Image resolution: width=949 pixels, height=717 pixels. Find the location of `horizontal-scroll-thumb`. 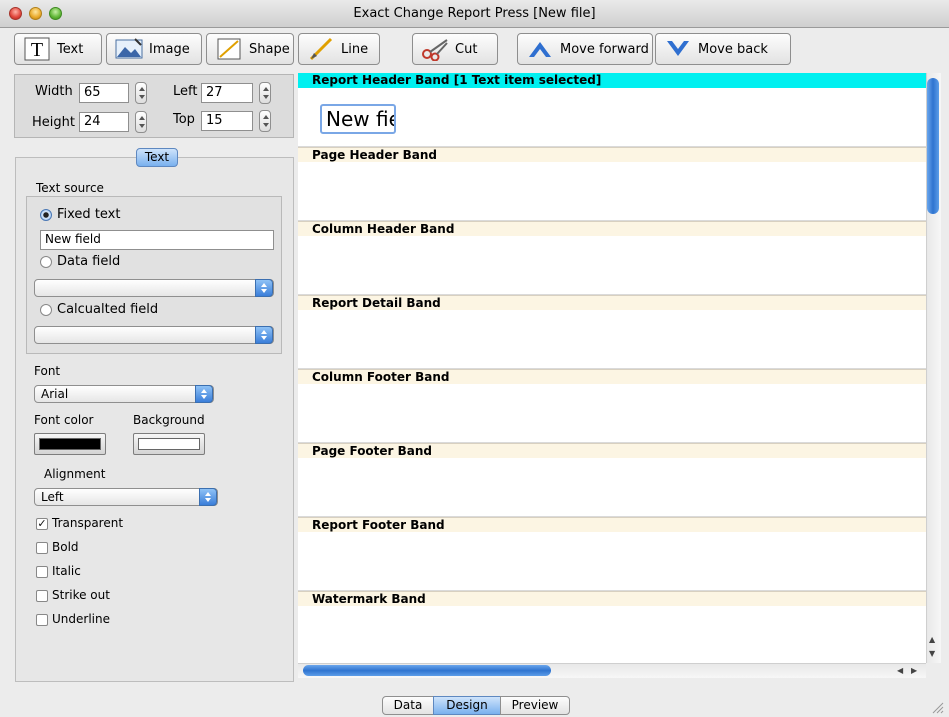

horizontal-scroll-thumb is located at coordinates (427, 670).